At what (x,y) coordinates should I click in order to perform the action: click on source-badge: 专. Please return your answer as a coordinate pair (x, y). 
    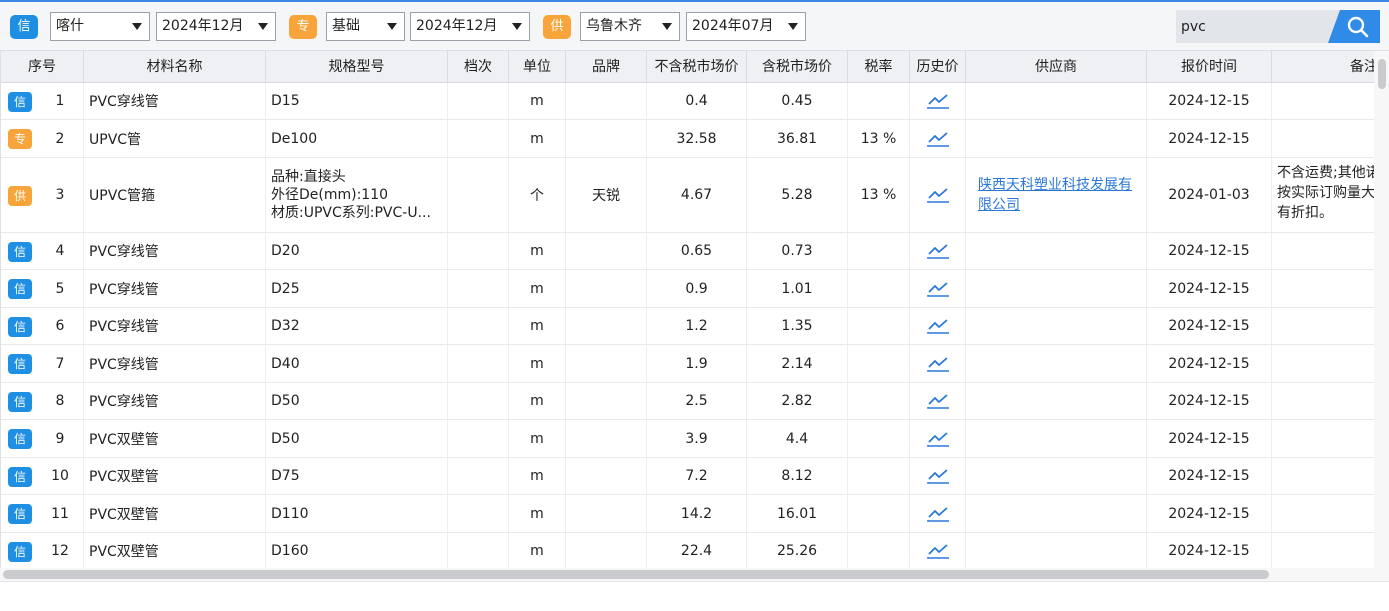
    Looking at the image, I should click on (20, 139).